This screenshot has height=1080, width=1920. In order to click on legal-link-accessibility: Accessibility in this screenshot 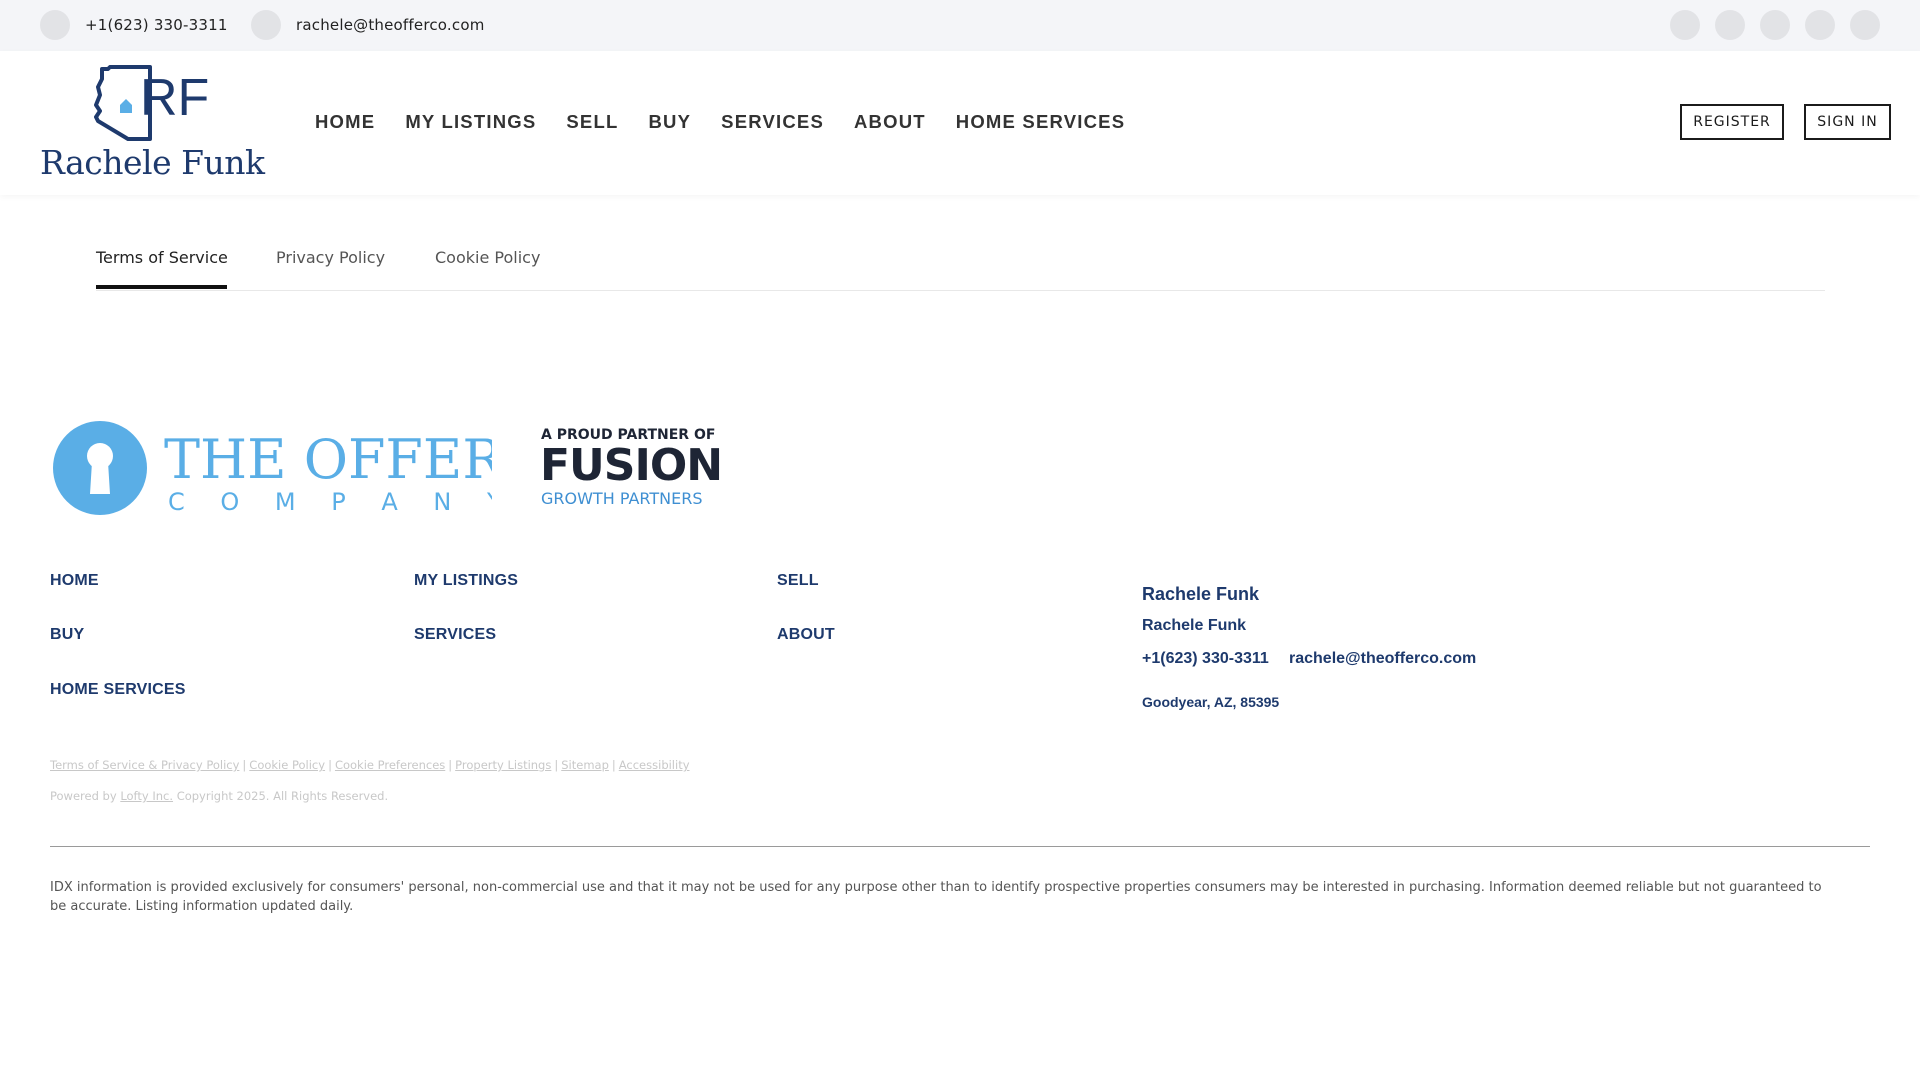, I will do `click(654, 765)`.